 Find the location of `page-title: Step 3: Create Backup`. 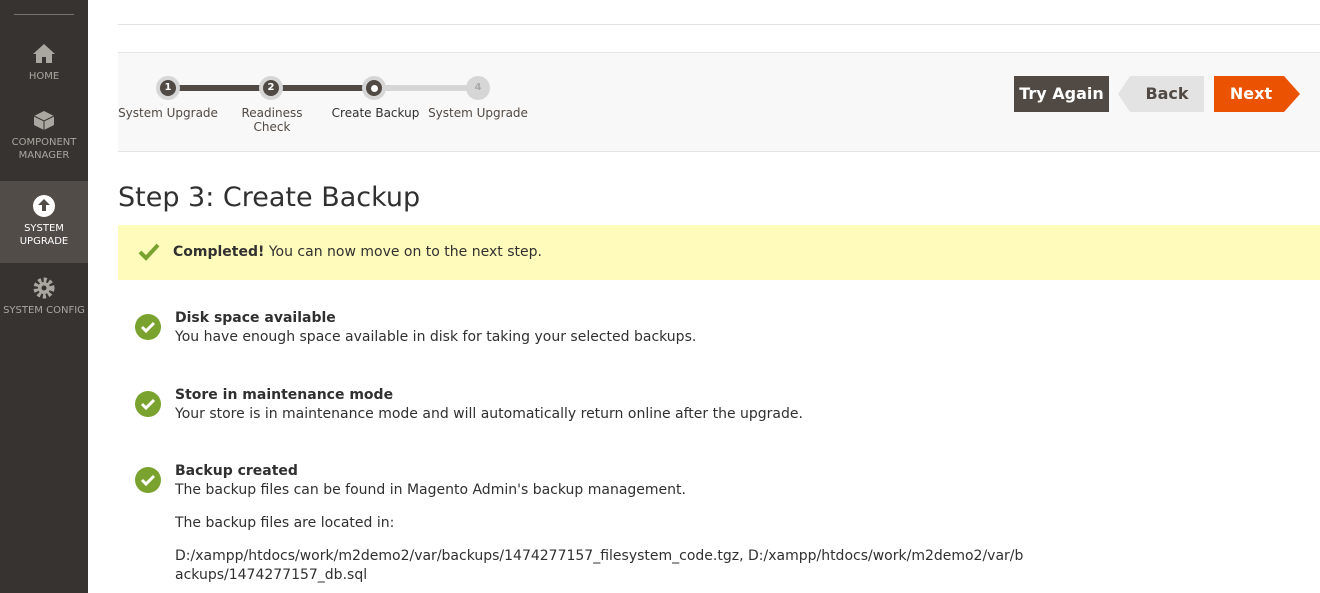

page-title: Step 3: Create Backup is located at coordinates (269, 197).